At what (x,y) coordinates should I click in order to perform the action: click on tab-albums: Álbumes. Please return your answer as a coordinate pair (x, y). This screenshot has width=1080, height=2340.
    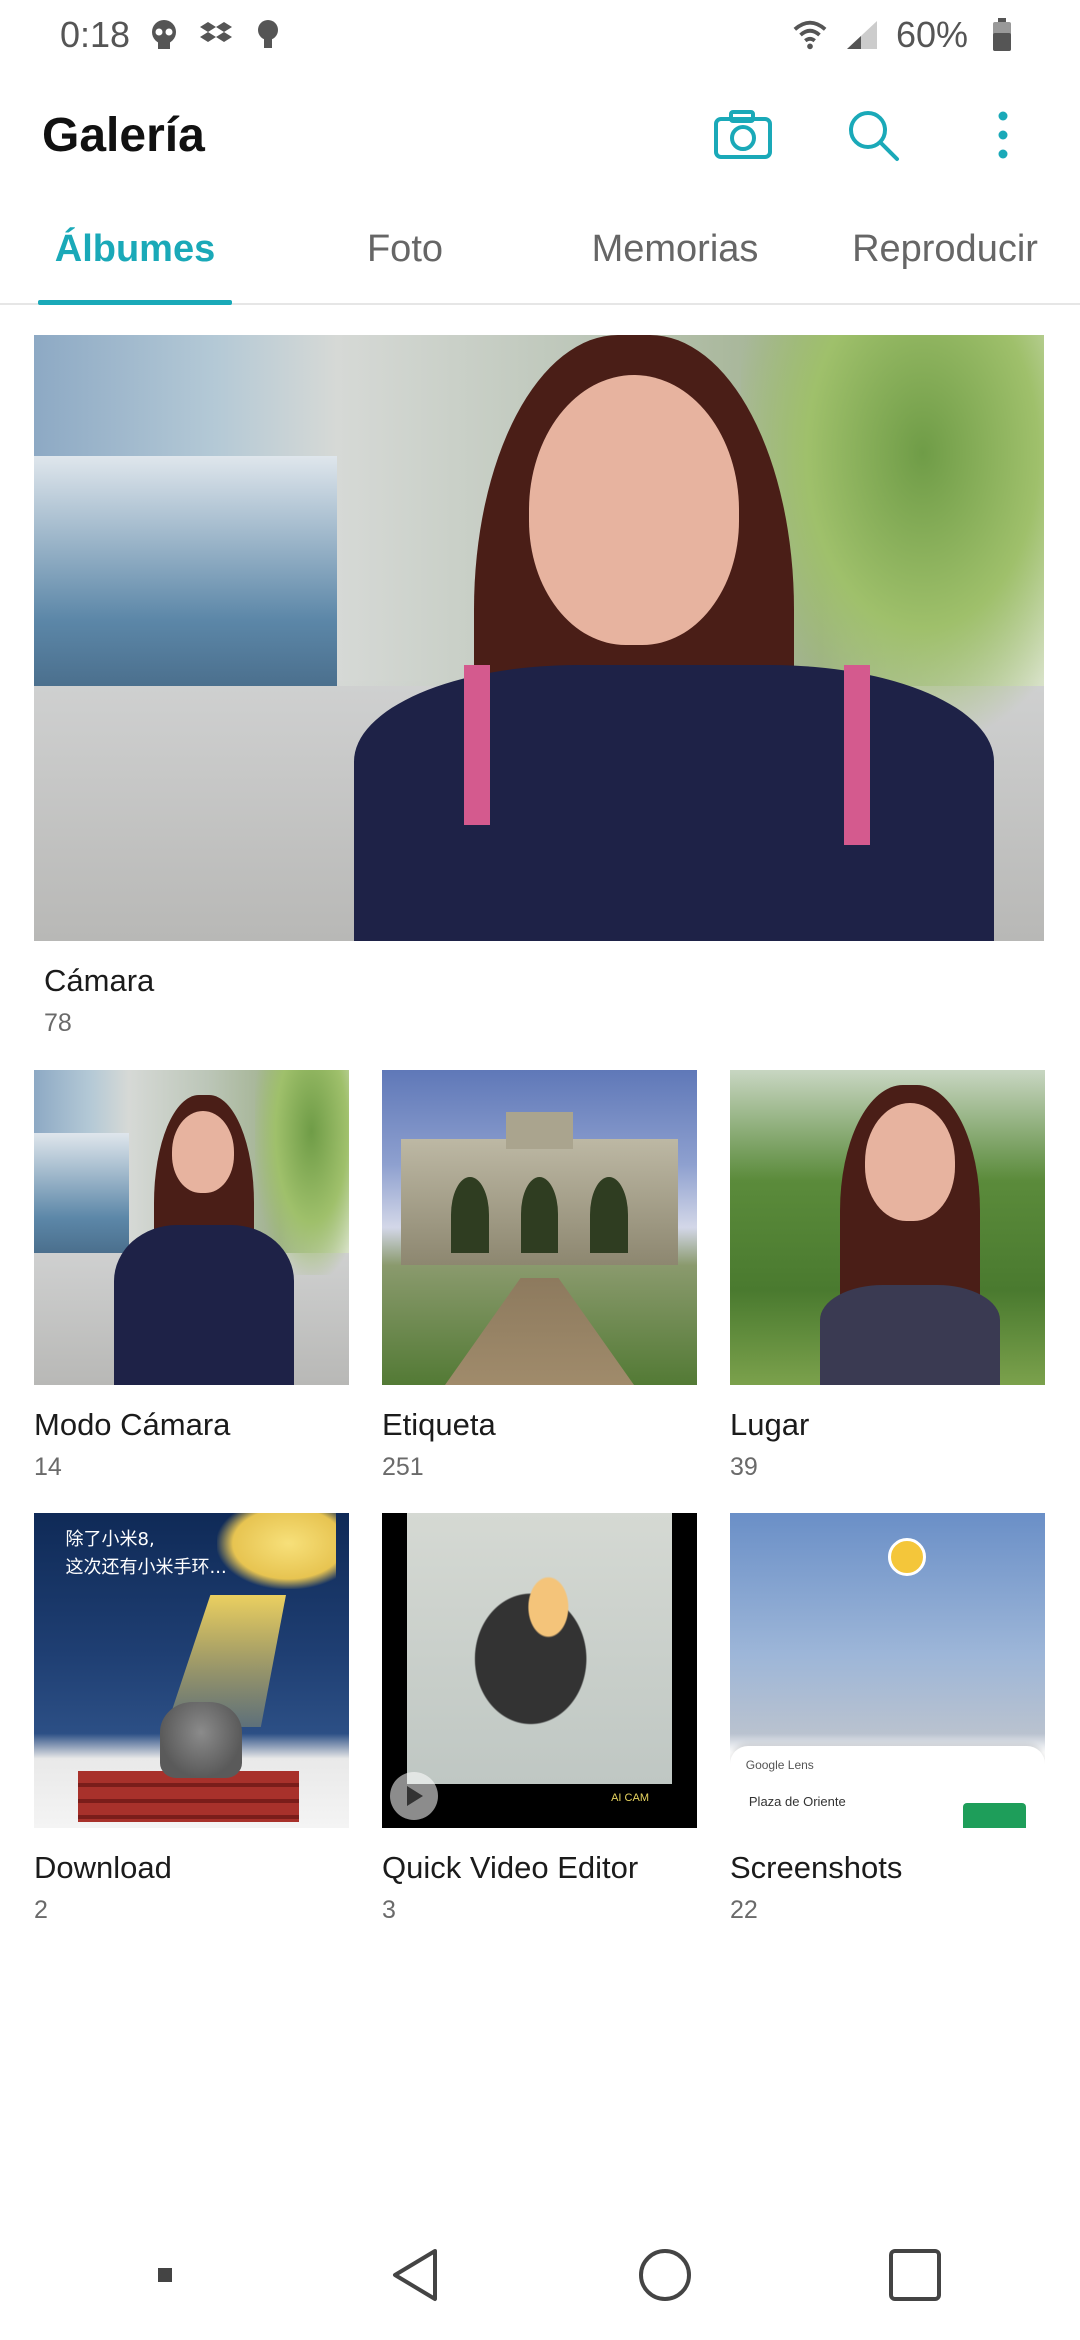
    Looking at the image, I should click on (135, 250).